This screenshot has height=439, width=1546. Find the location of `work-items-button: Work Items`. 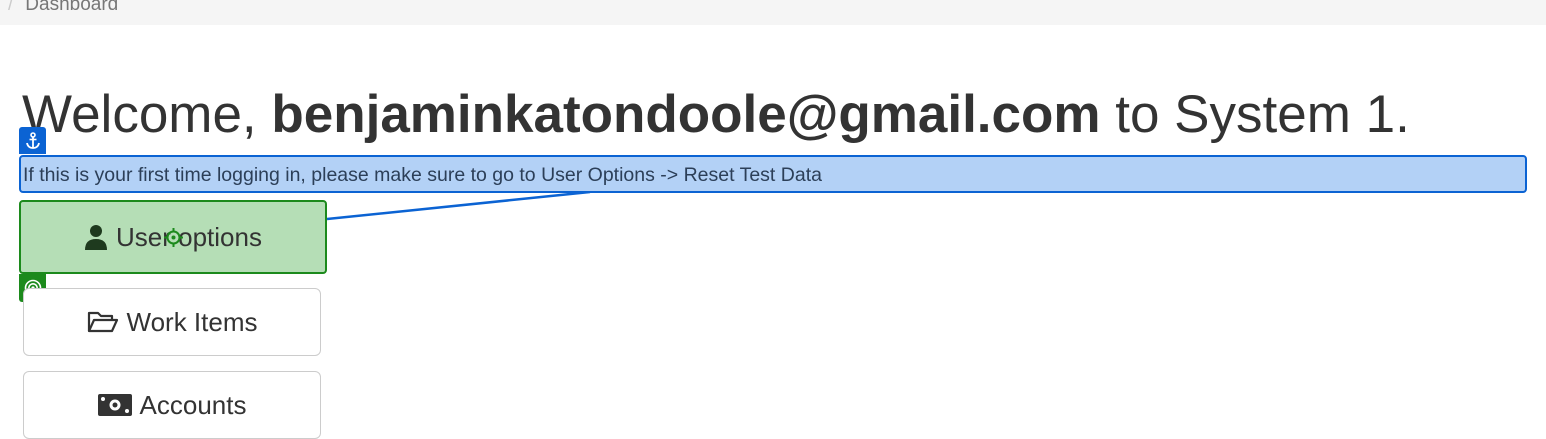

work-items-button: Work Items is located at coordinates (172, 322).